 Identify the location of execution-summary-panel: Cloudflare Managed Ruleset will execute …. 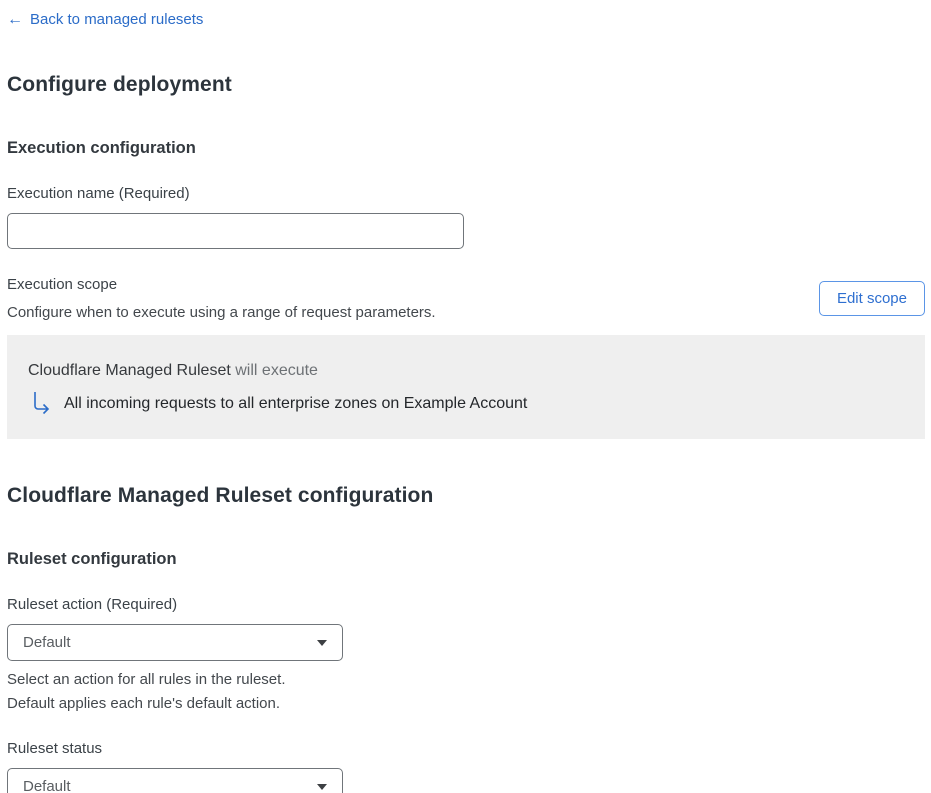
(466, 387).